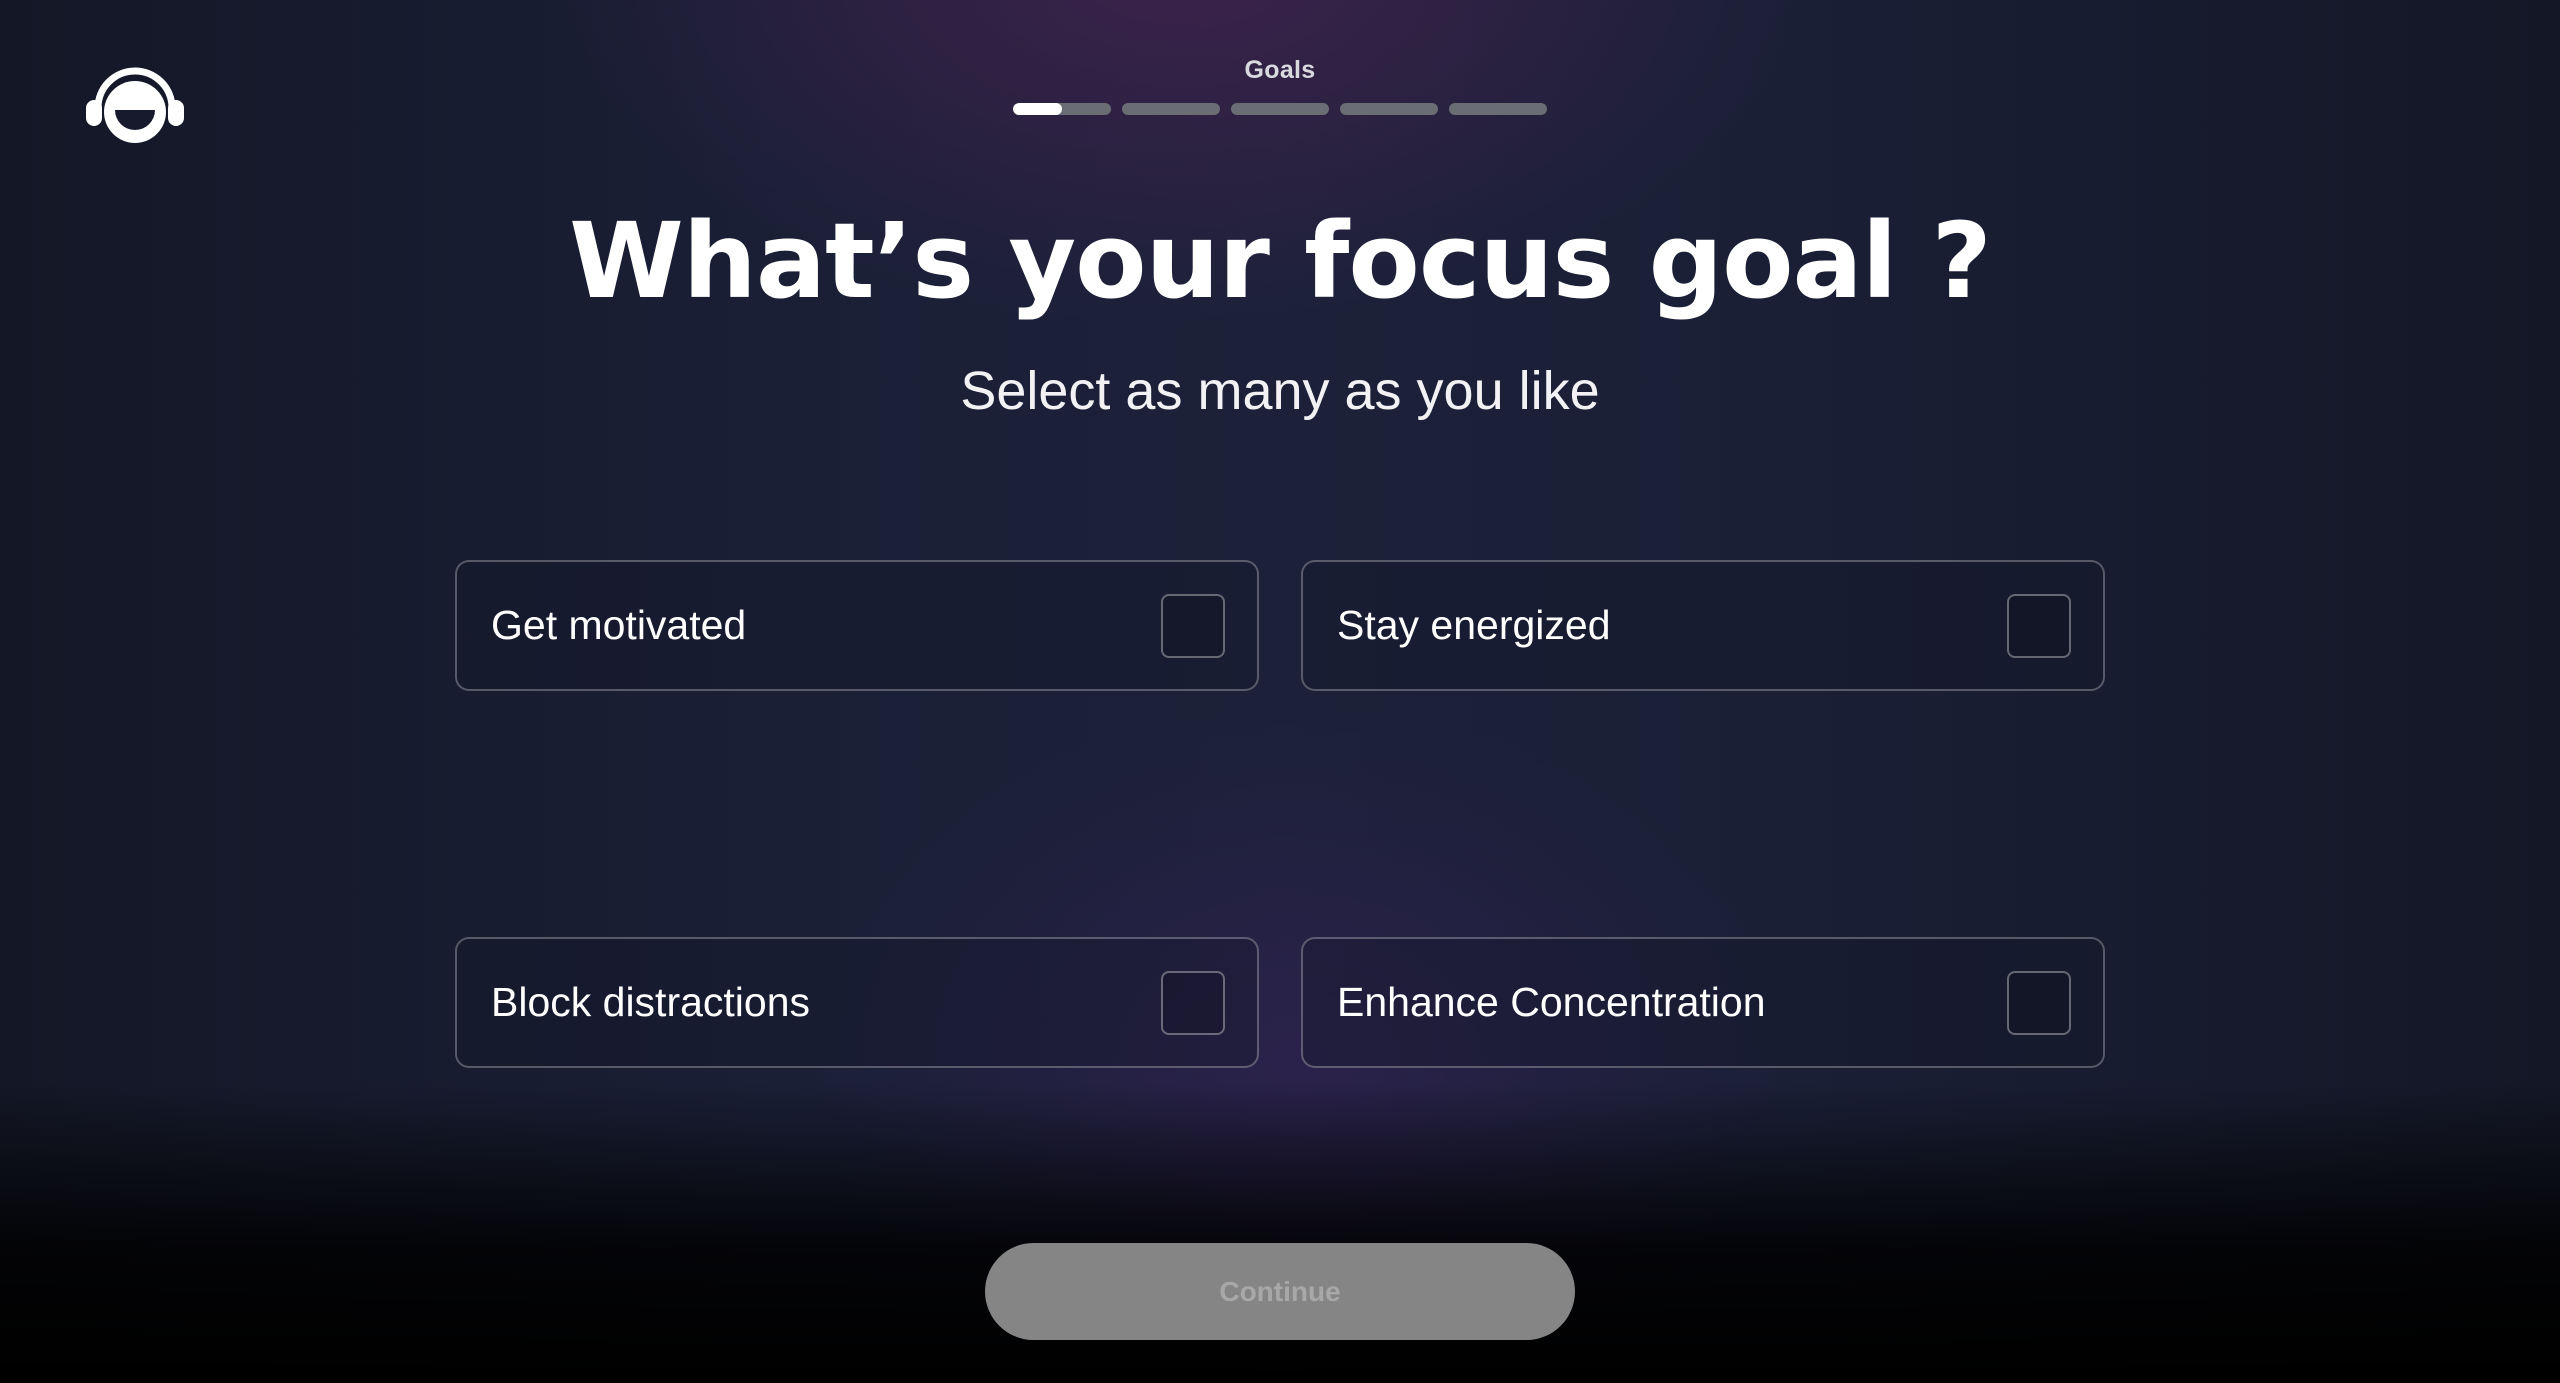  Describe the element at coordinates (1280, 85) in the screenshot. I see `step-progress: Goals` at that location.